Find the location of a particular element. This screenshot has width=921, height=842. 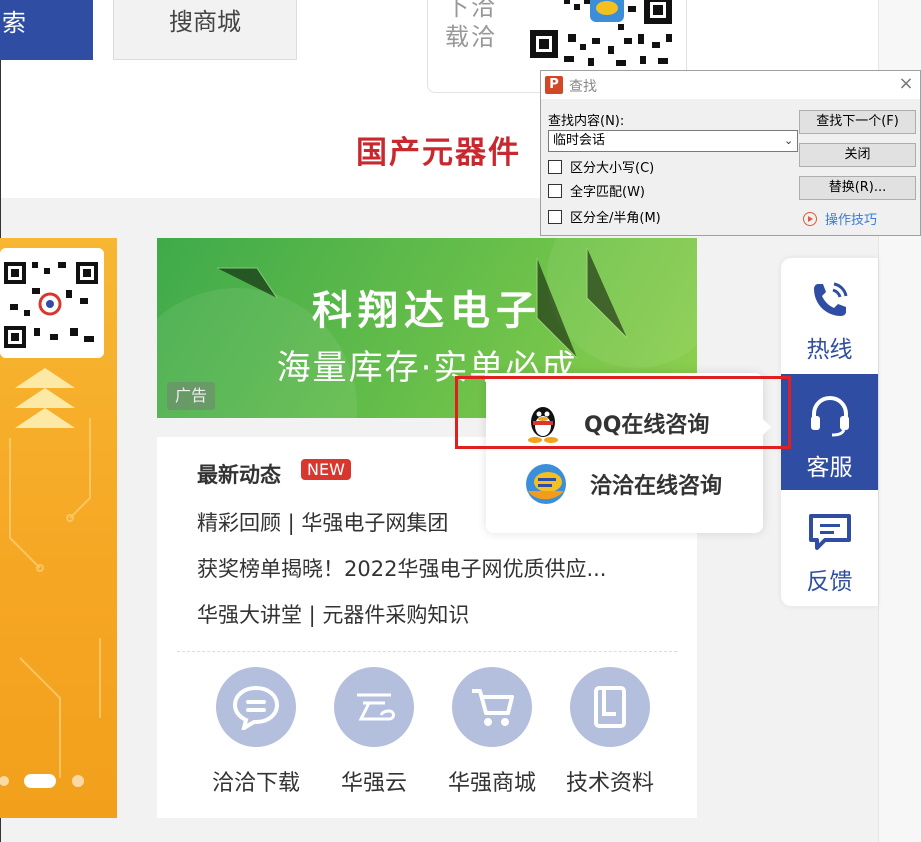

quick-link-label: 华强云 is located at coordinates (373, 783).